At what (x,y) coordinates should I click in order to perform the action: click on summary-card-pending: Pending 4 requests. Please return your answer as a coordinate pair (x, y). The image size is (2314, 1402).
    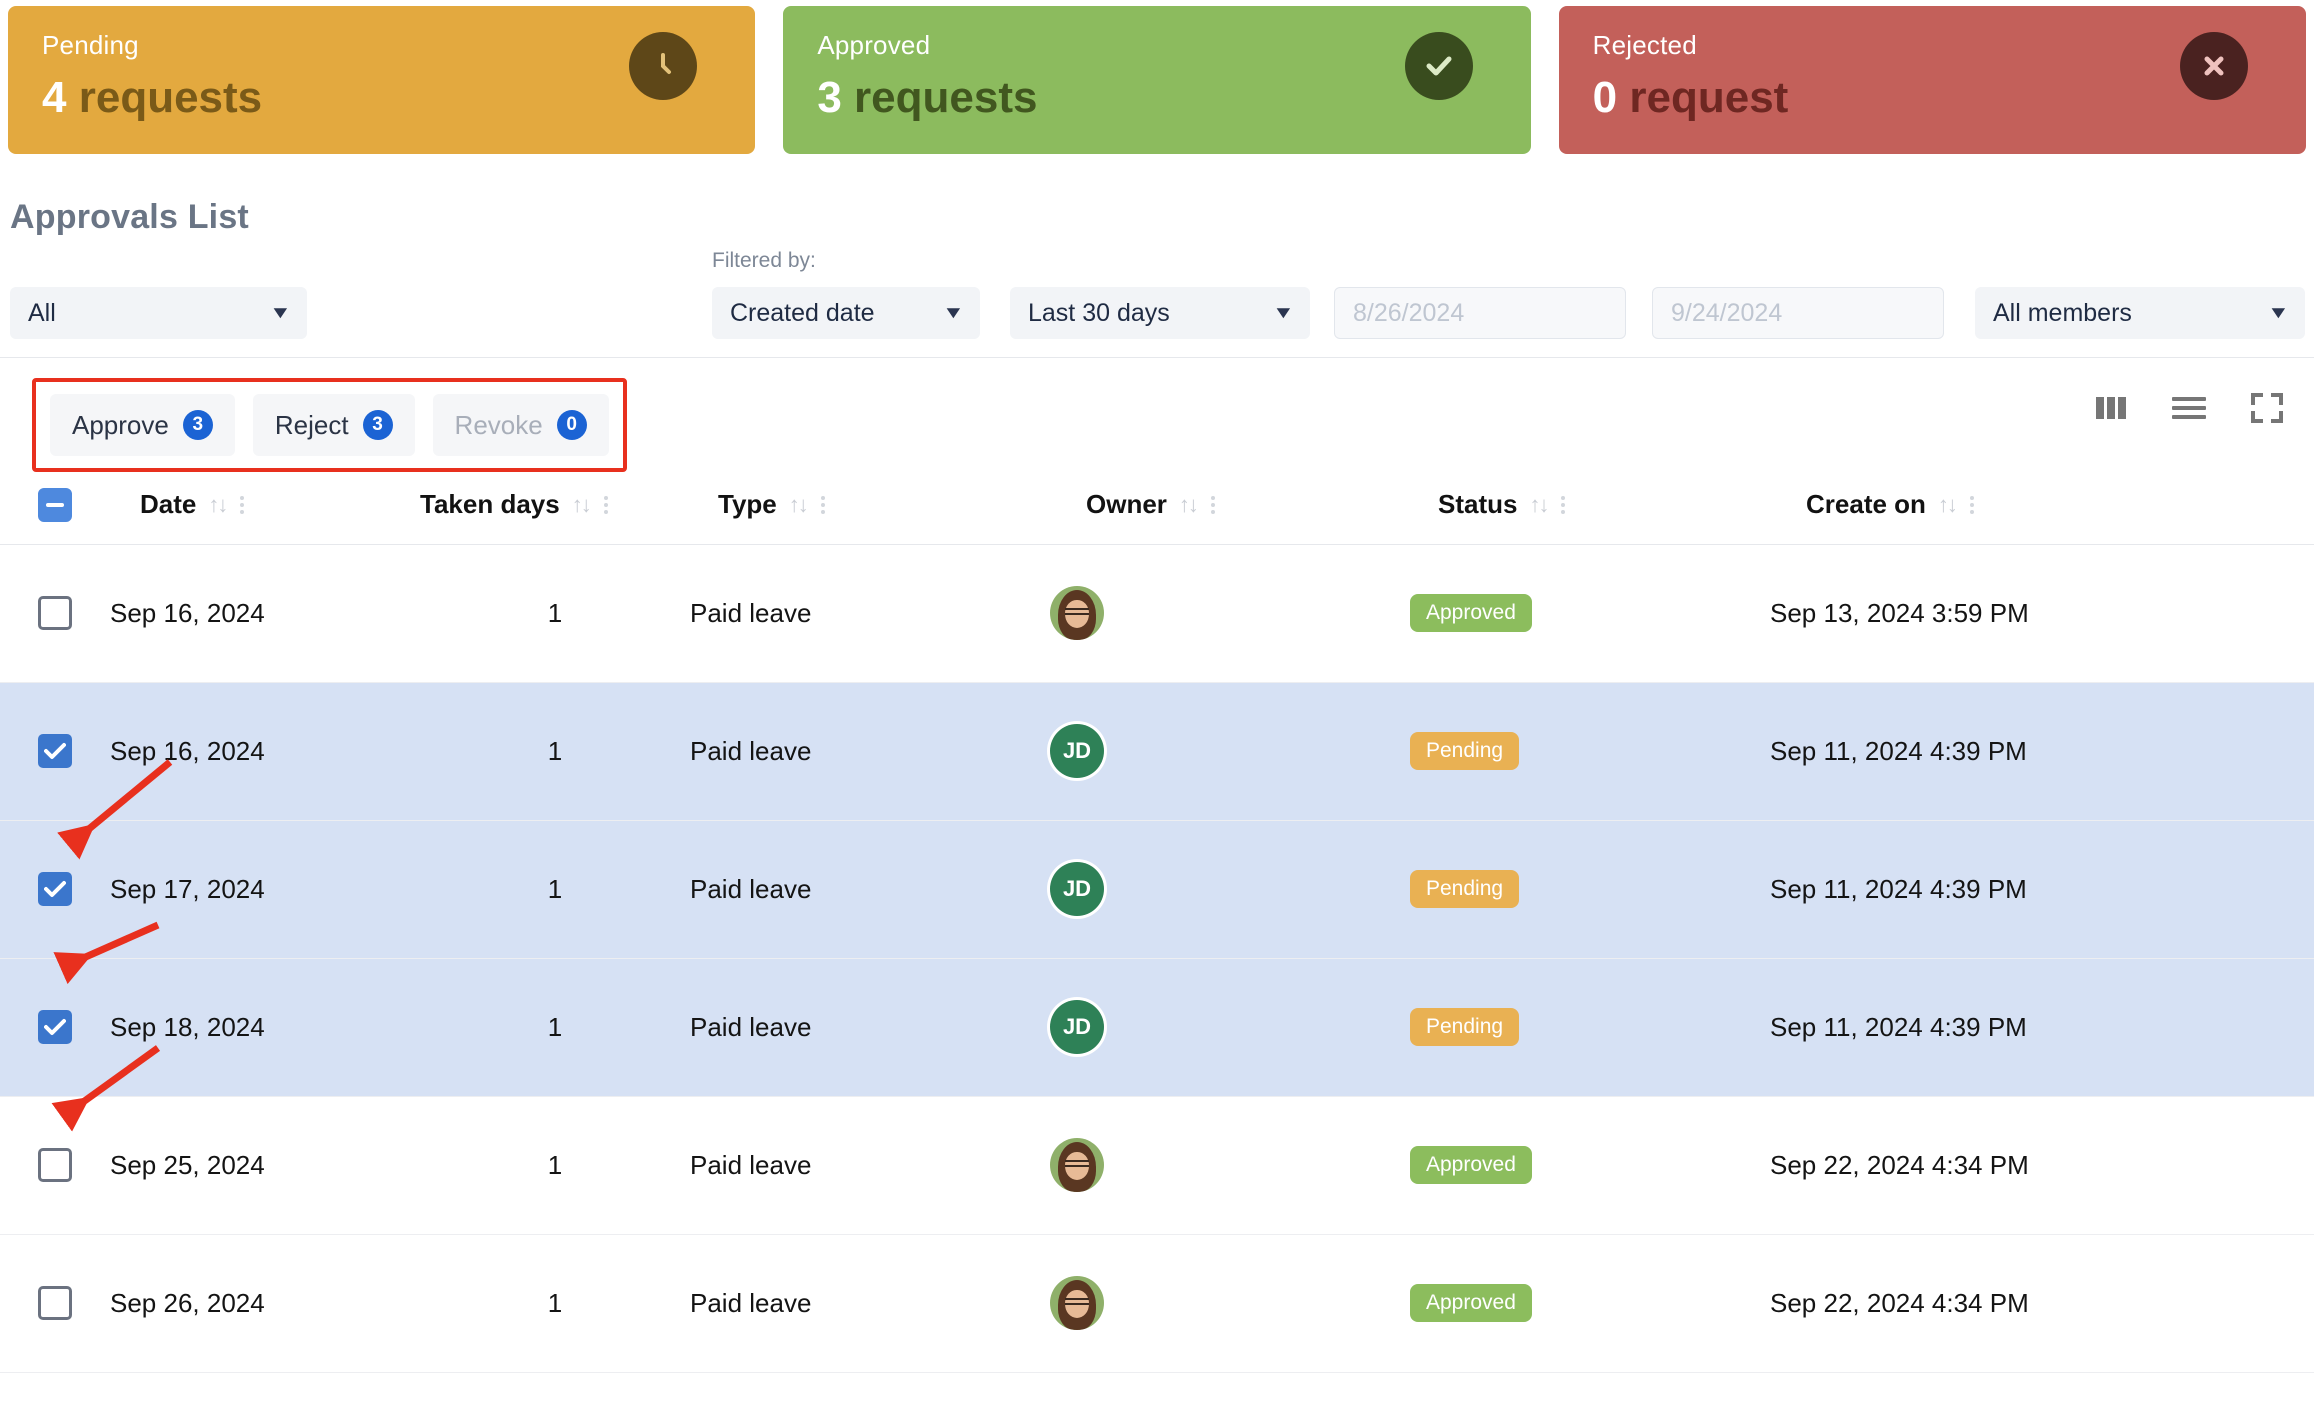
    Looking at the image, I should click on (382, 80).